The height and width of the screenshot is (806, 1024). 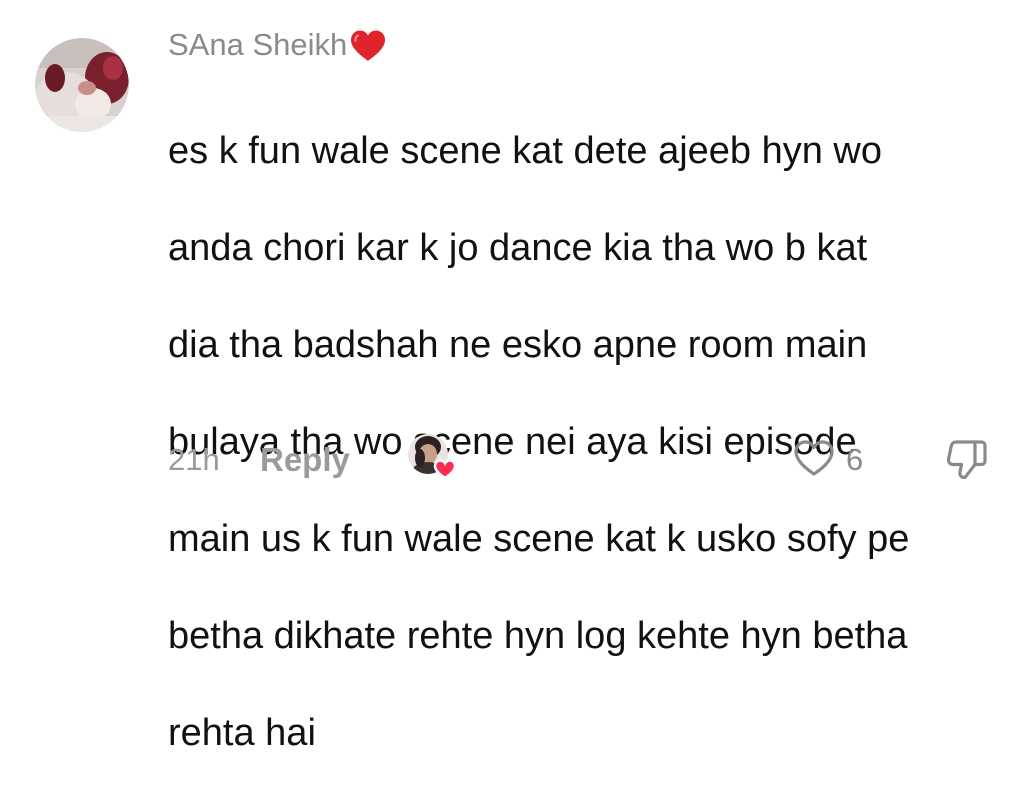 What do you see at coordinates (814, 458) in the screenshot?
I see `heart-outline-icon` at bounding box center [814, 458].